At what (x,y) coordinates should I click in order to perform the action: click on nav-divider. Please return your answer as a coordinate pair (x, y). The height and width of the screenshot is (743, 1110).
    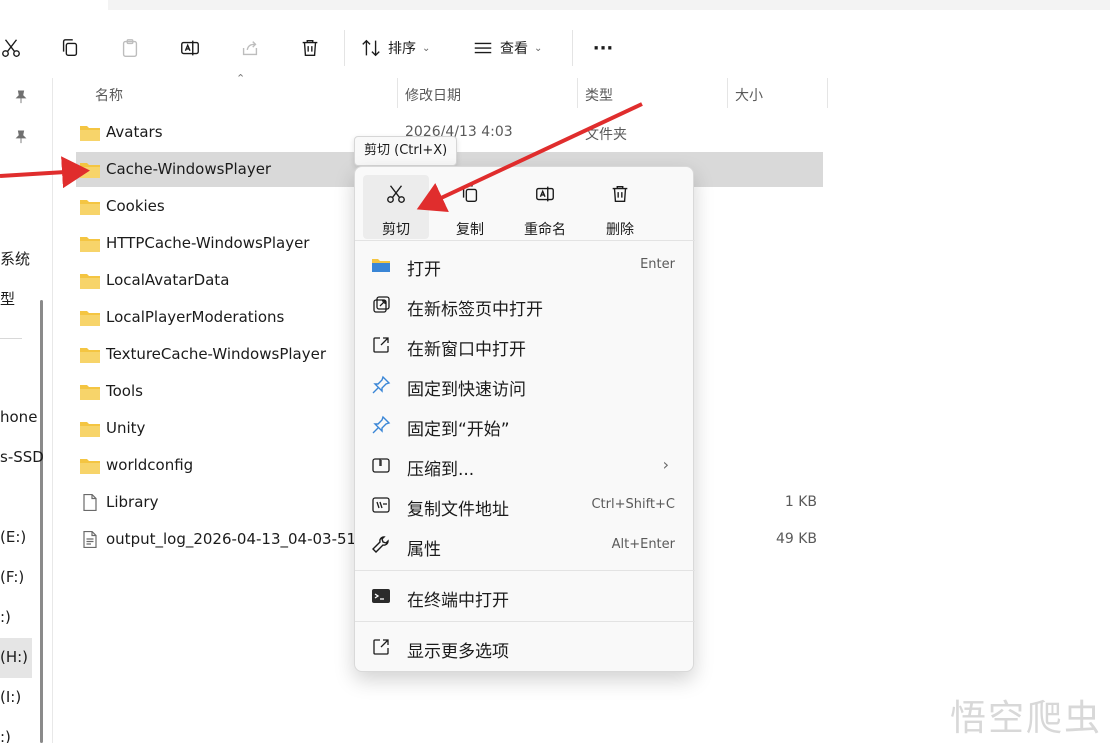
    Looking at the image, I should click on (11, 338).